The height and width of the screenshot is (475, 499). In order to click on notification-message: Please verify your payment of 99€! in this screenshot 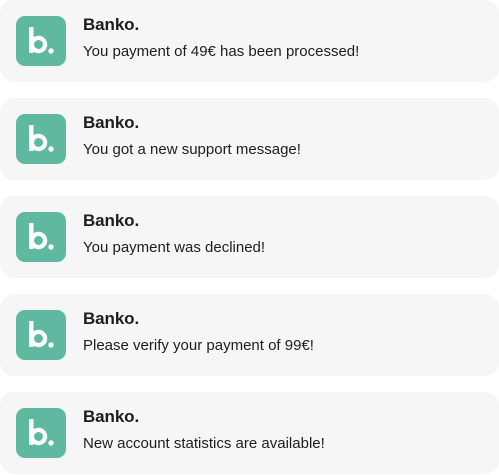, I will do `click(198, 345)`.